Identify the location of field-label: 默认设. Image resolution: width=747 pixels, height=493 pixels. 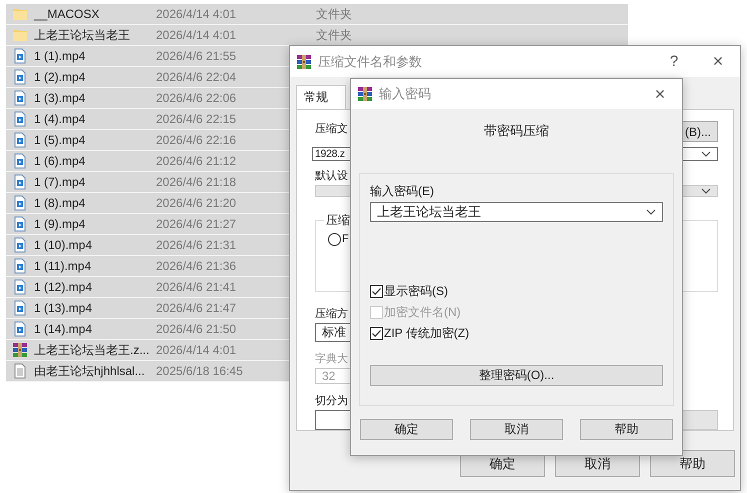
(331, 176).